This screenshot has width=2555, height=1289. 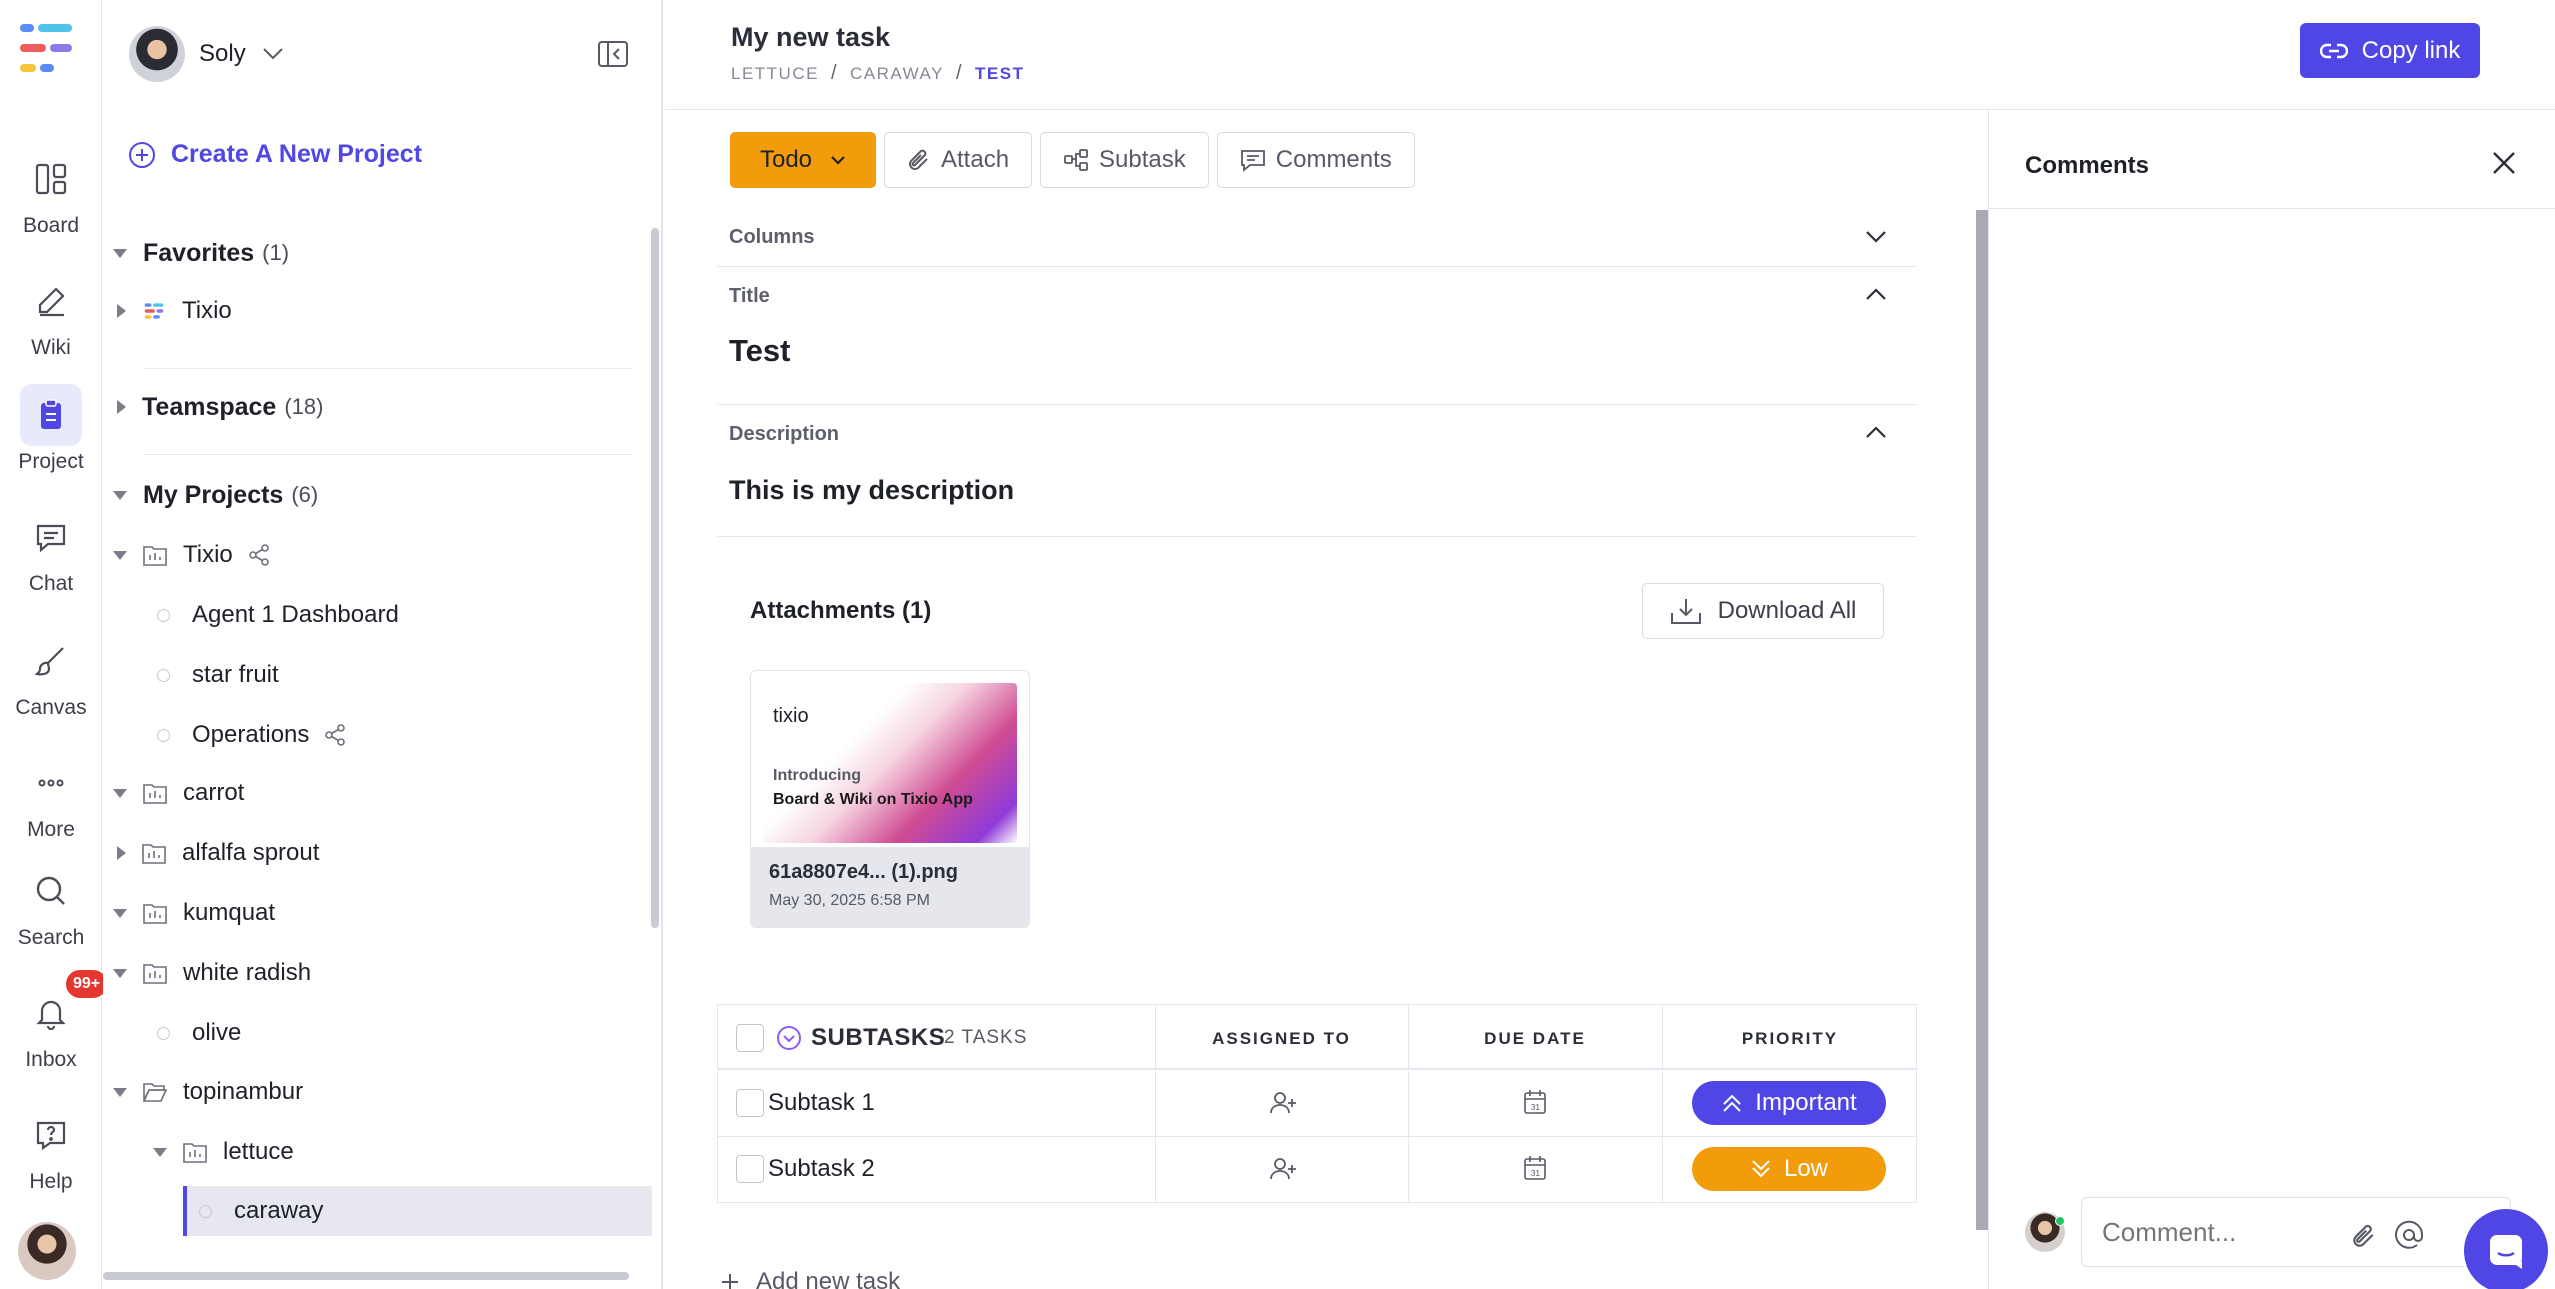 I want to click on rail-help: Help, so click(x=51, y=1149).